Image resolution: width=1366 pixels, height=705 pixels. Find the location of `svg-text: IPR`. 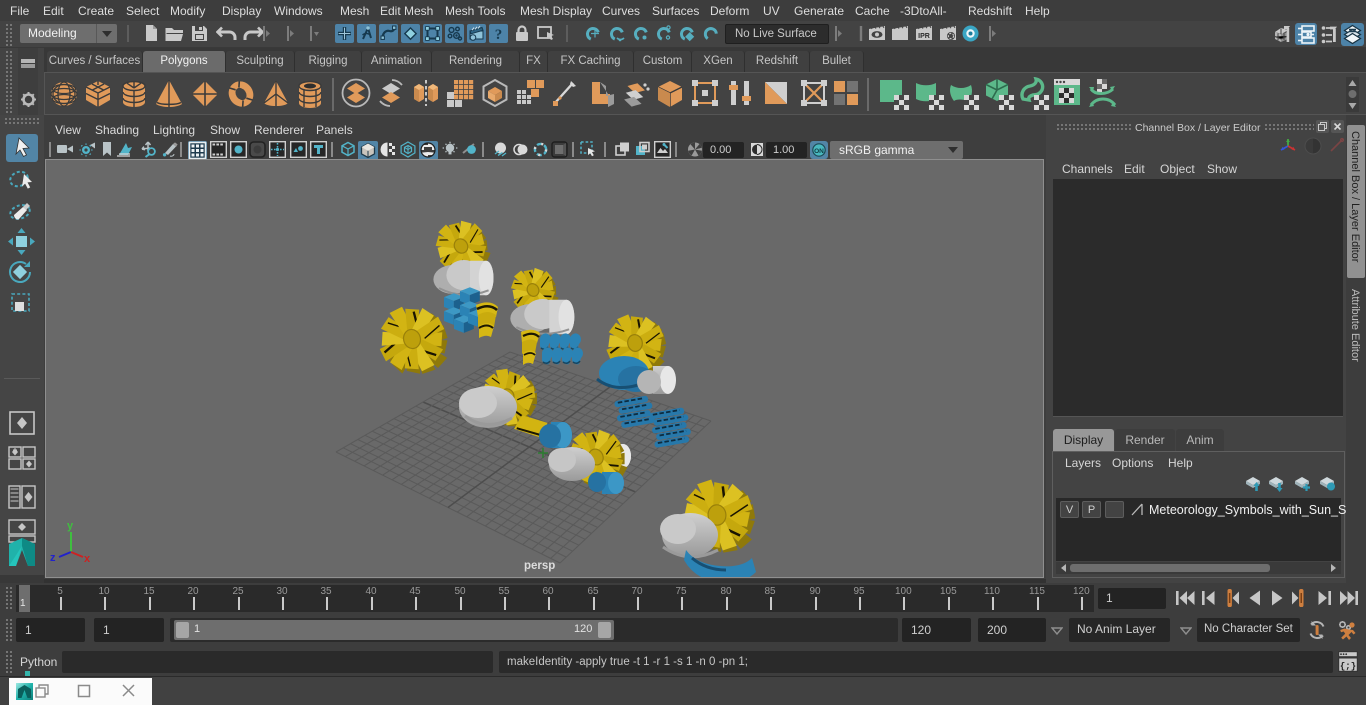

svg-text: IPR is located at coordinates (924, 36).